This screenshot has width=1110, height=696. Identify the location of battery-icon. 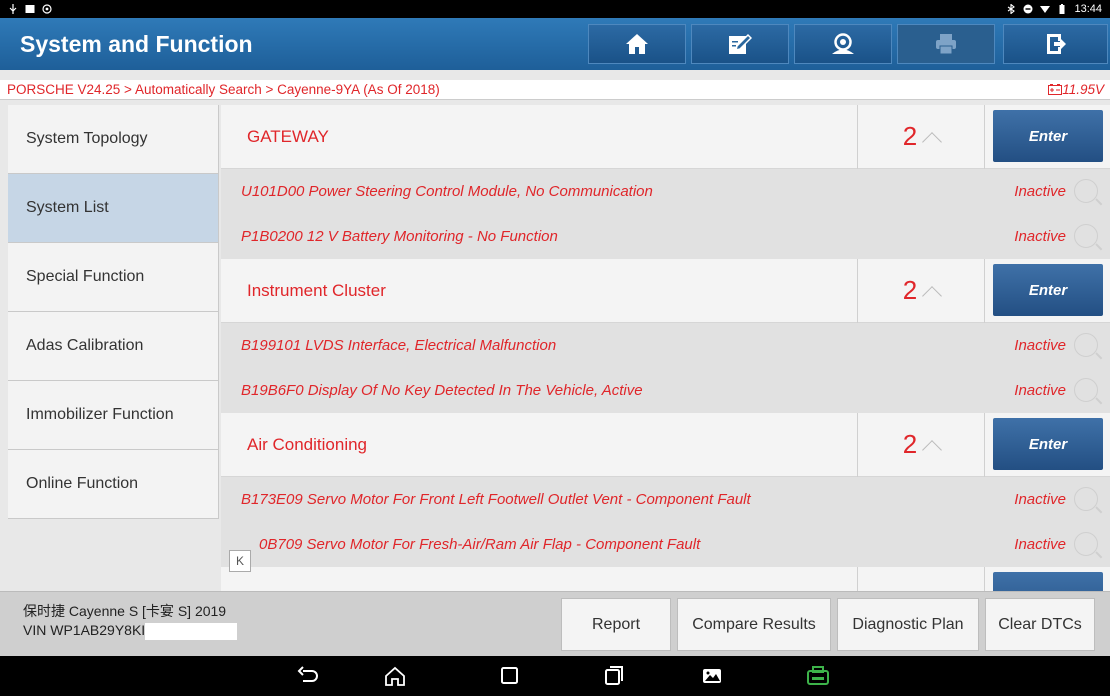
(1062, 9).